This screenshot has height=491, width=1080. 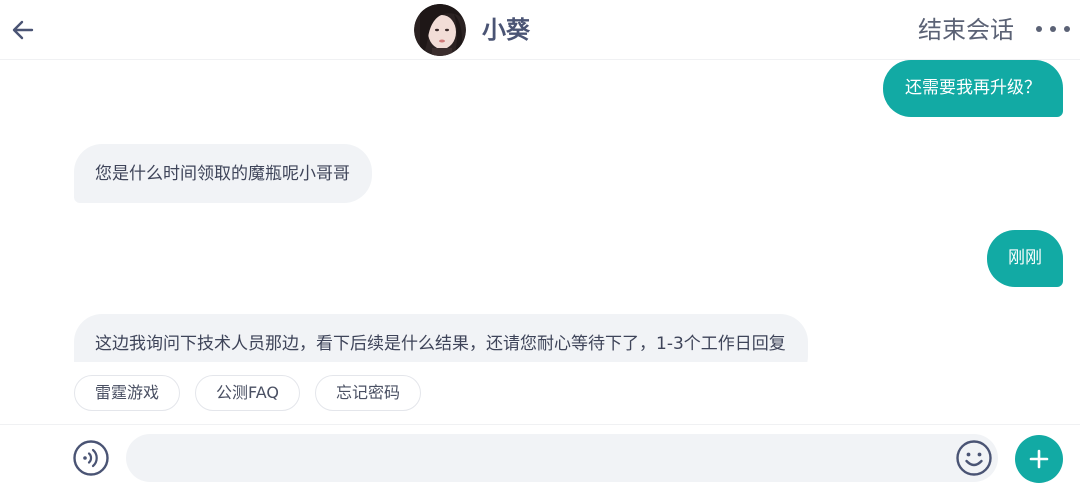 I want to click on avatar-image, so click(x=440, y=30).